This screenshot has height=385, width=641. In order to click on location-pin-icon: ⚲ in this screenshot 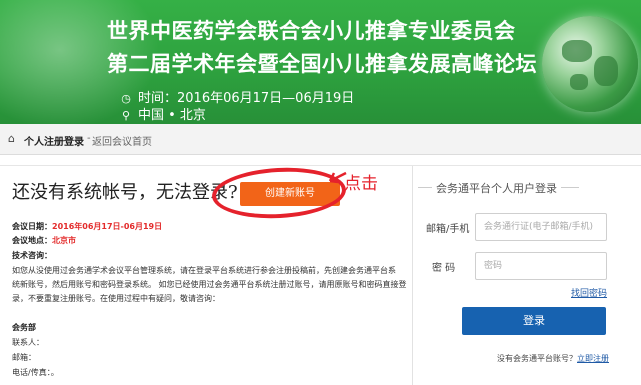, I will do `click(126, 115)`.